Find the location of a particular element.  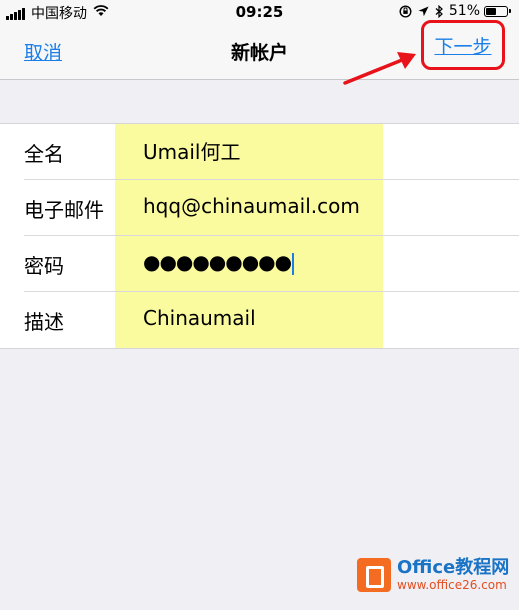

form-row-description: 描述 is located at coordinates (259, 320).